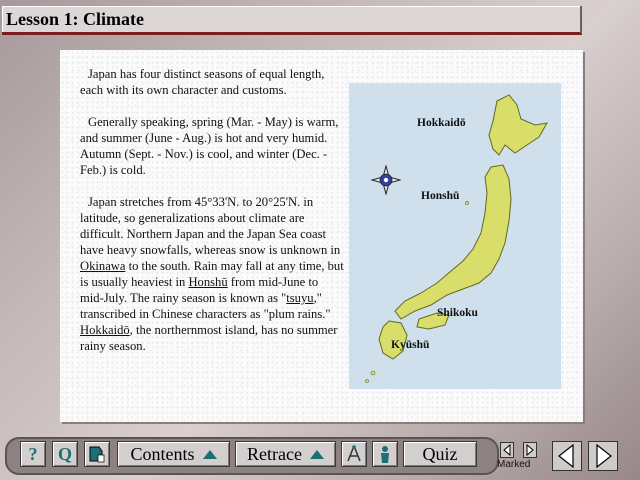 The image size is (640, 480). I want to click on tsuyu-link: tsuyu, so click(299, 298).